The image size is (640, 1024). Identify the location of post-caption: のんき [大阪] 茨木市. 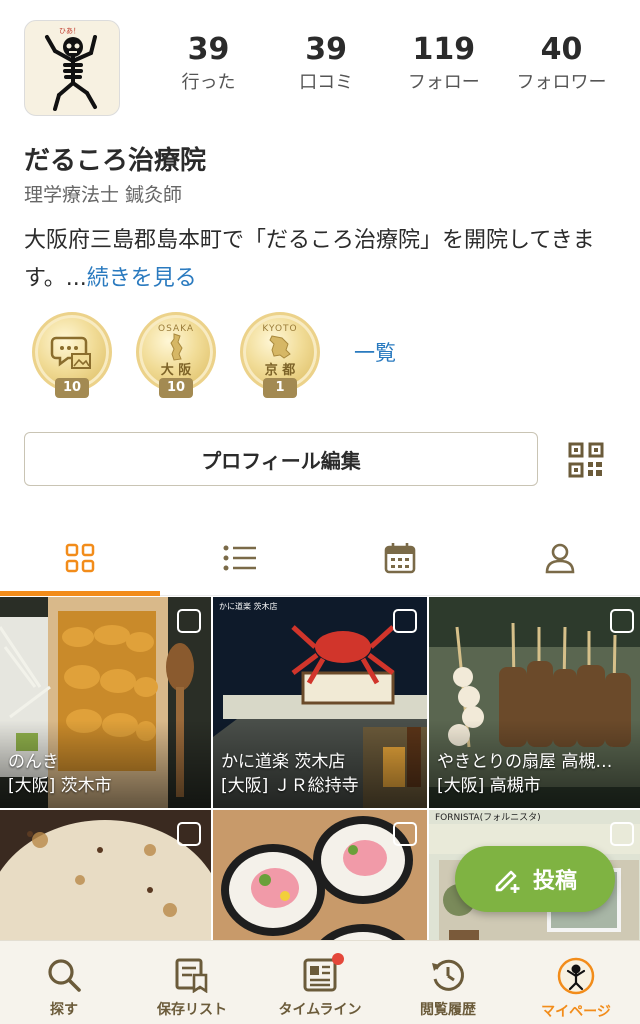
(105, 764).